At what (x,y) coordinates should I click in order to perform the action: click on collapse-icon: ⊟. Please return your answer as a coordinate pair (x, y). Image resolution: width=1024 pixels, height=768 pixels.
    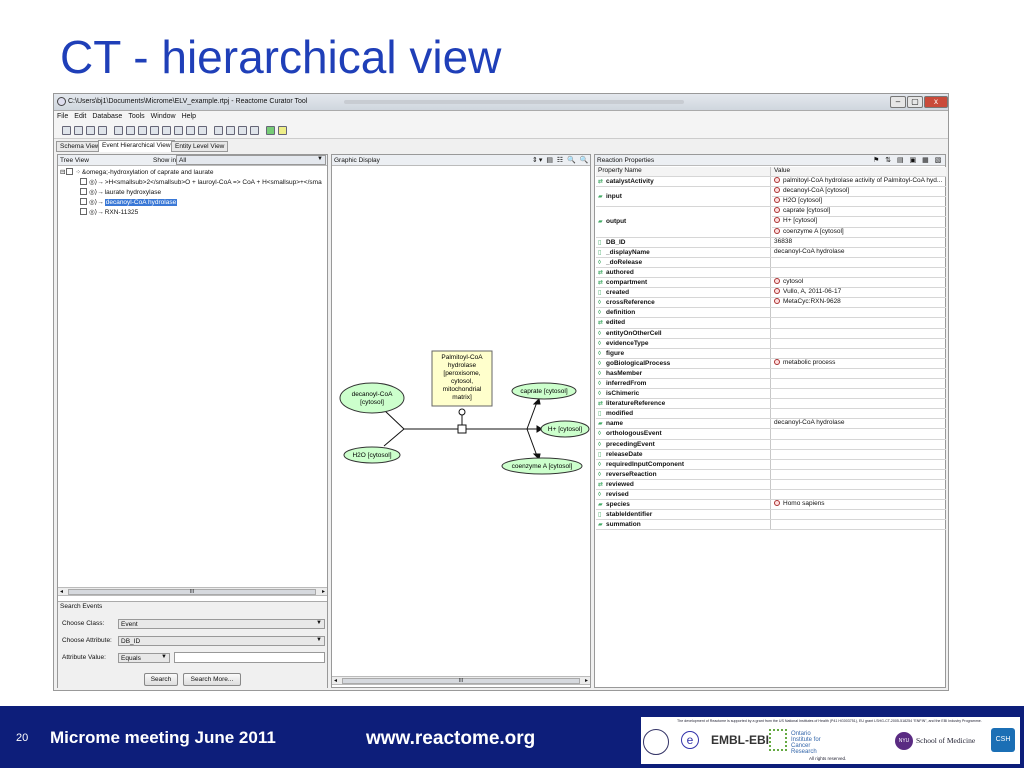
    Looking at the image, I should click on (62, 172).